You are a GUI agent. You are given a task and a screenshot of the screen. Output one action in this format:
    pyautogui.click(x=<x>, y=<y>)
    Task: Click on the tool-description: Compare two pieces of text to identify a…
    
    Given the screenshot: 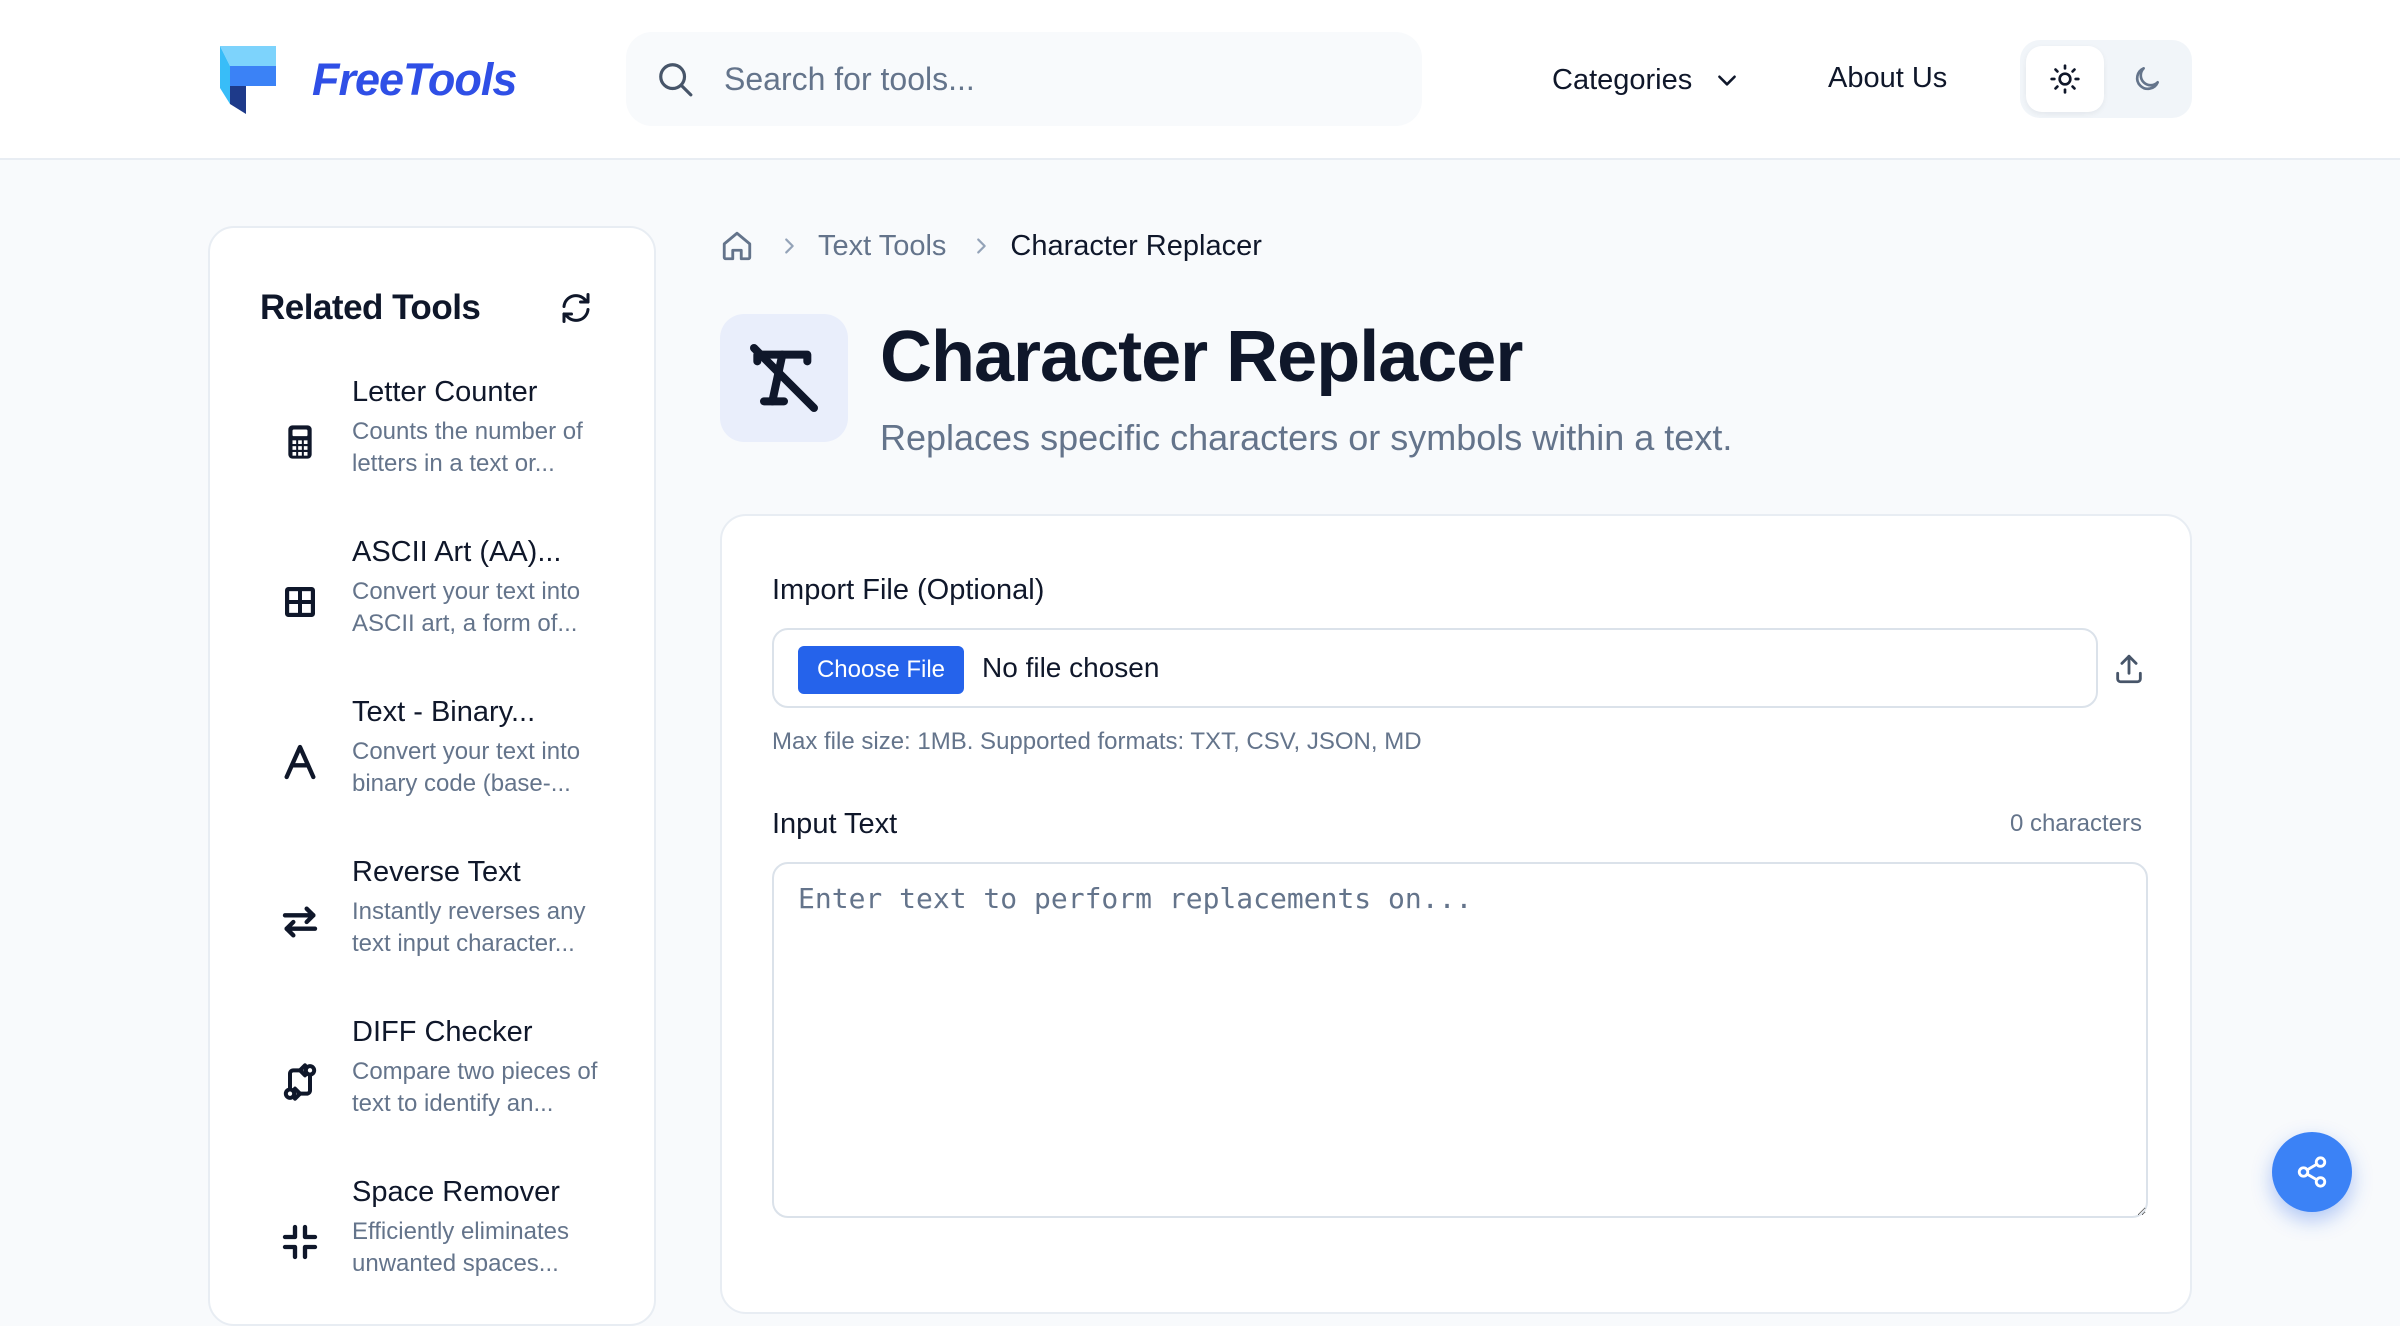 What is the action you would take?
    pyautogui.click(x=475, y=1087)
    